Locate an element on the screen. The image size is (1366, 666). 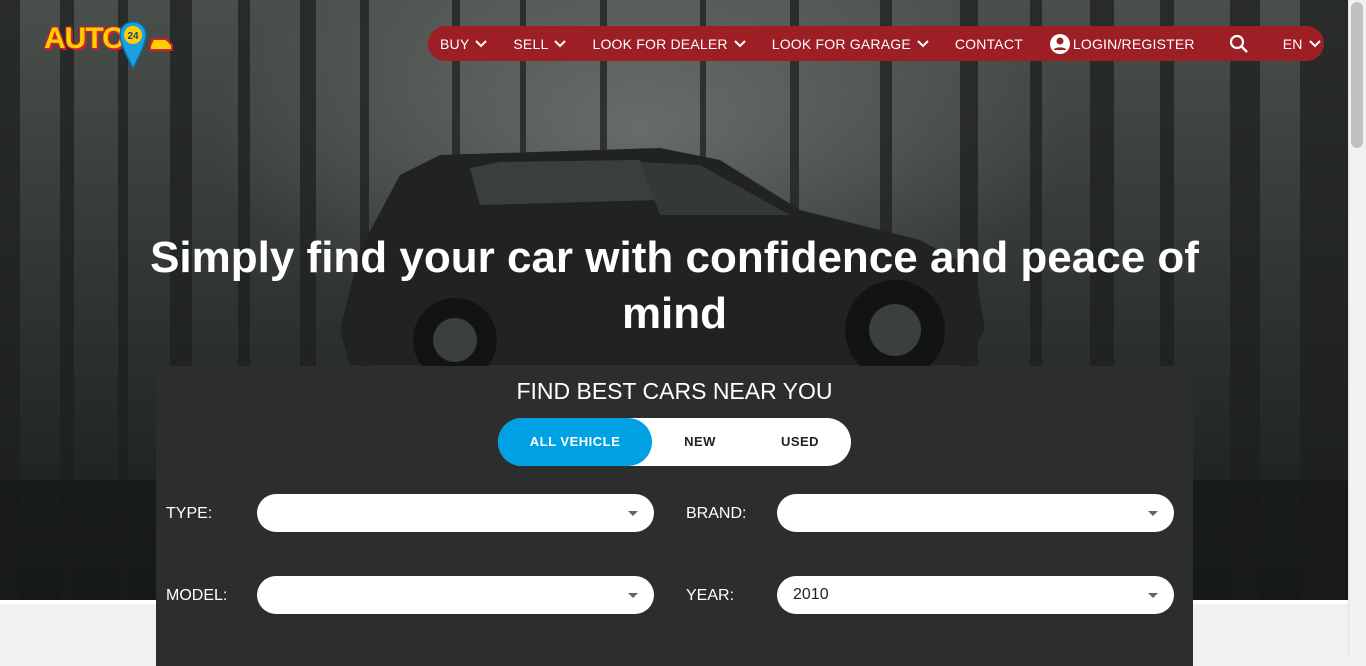
nav-language-label: EN is located at coordinates (1292, 43).